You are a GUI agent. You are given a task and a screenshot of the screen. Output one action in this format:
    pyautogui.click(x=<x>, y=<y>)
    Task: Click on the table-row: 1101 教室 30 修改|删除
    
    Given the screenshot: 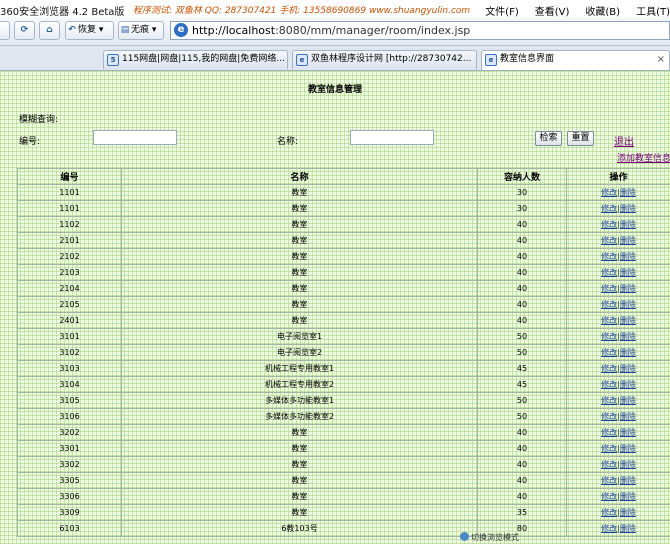 What is the action you would take?
    pyautogui.click(x=343, y=208)
    